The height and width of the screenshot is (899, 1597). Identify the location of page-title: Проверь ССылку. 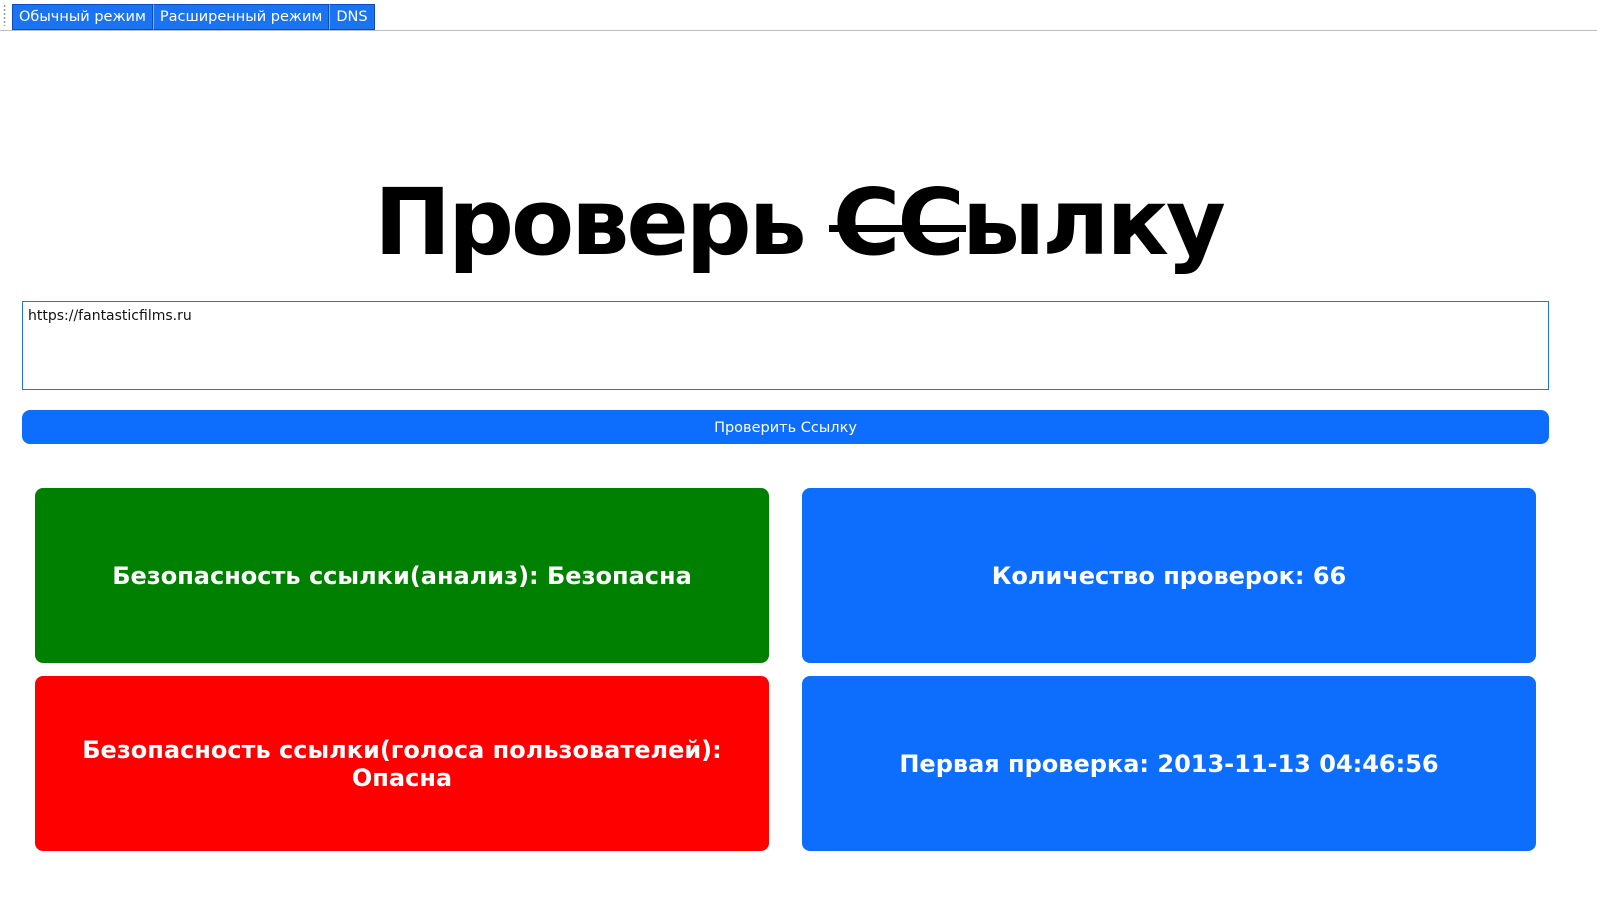
(798, 223).